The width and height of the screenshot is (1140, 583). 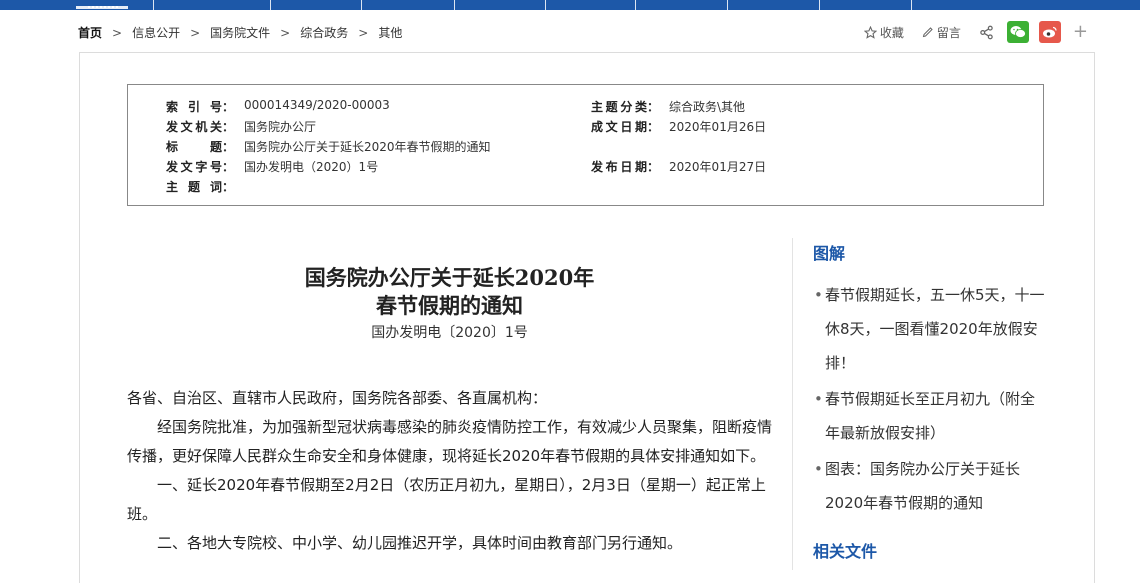 I want to click on breadcrumb-home: 首页, so click(x=90, y=32).